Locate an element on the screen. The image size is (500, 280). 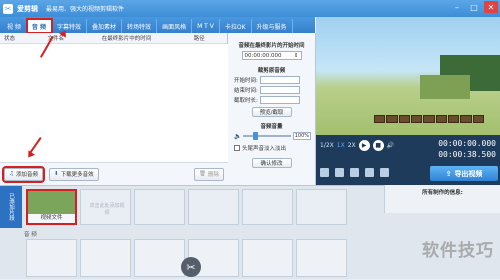
empty-slot: 双击此处添加视频 is located at coordinates (105, 207).